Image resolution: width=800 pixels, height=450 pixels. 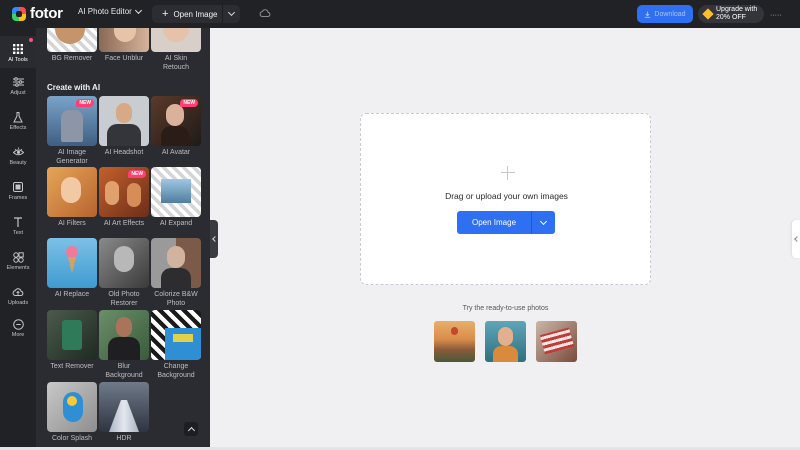 I want to click on rail-item-label: AI Tools, so click(x=18, y=60).